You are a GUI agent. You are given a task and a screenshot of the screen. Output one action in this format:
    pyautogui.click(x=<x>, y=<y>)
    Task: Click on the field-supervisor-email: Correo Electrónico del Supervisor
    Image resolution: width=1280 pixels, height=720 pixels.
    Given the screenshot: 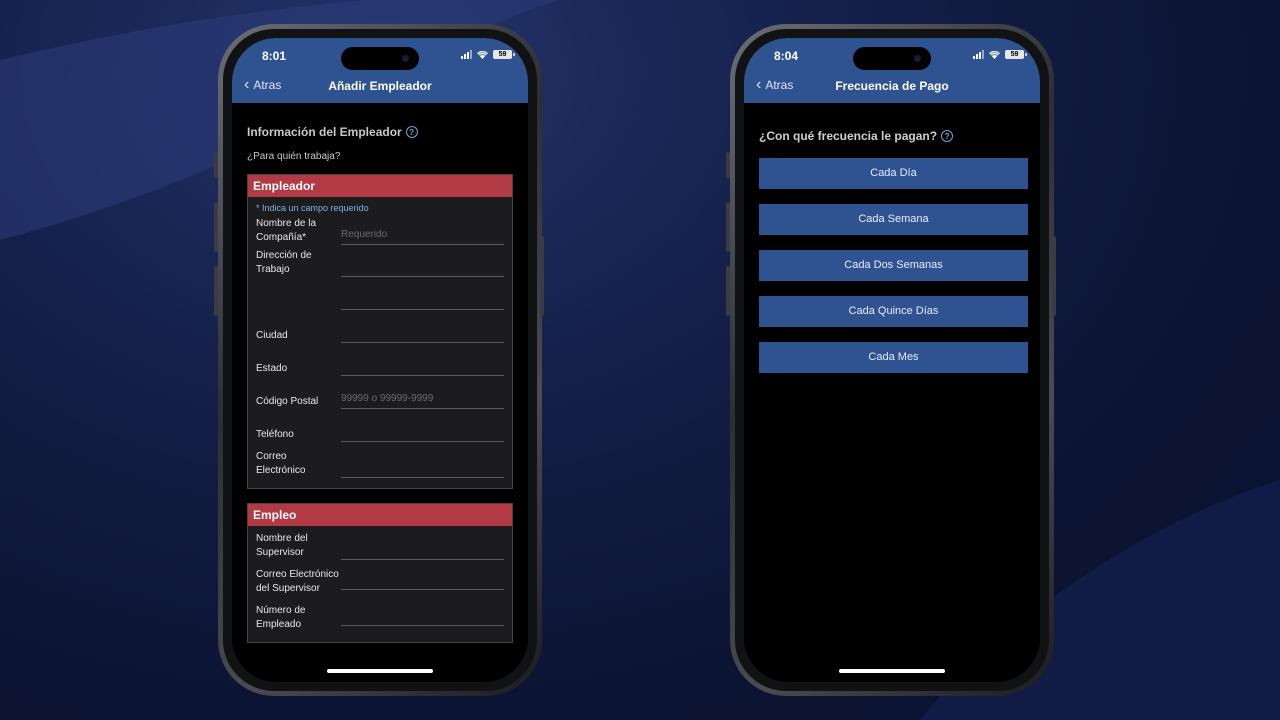 What is the action you would take?
    pyautogui.click(x=380, y=582)
    